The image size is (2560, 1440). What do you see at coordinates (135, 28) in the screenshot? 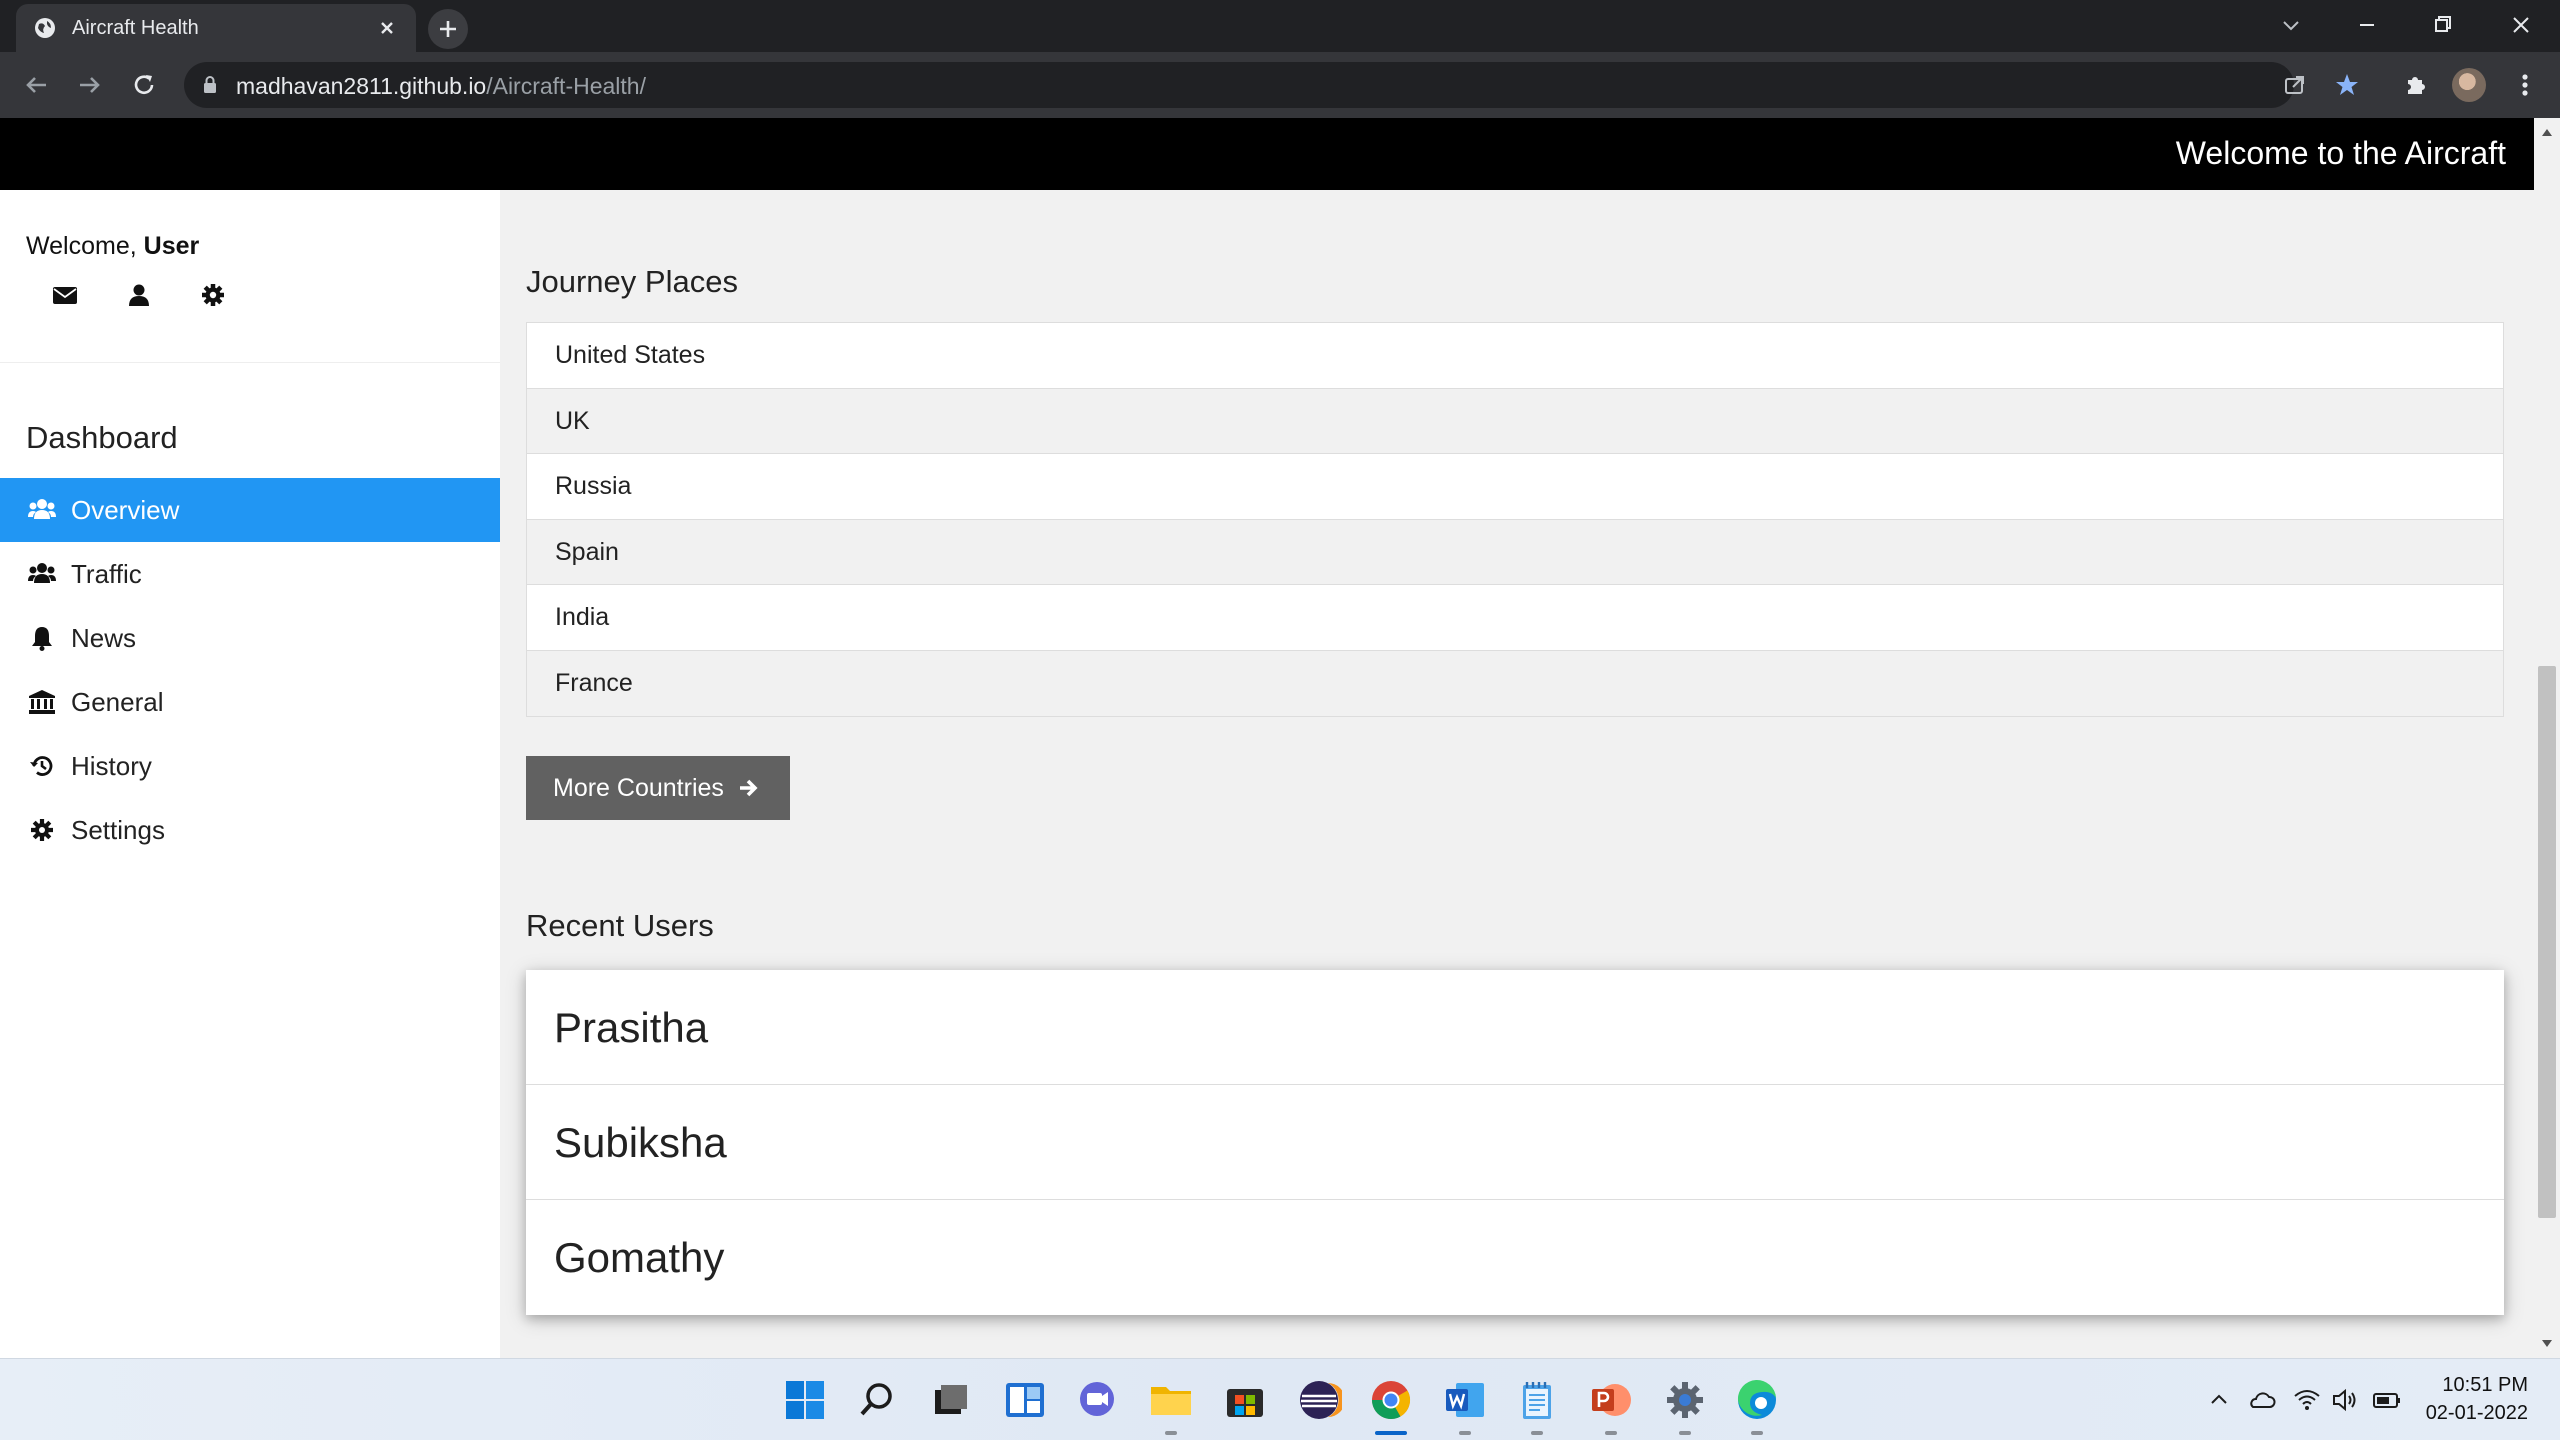
I see `tab-title: Aircraft Health` at bounding box center [135, 28].